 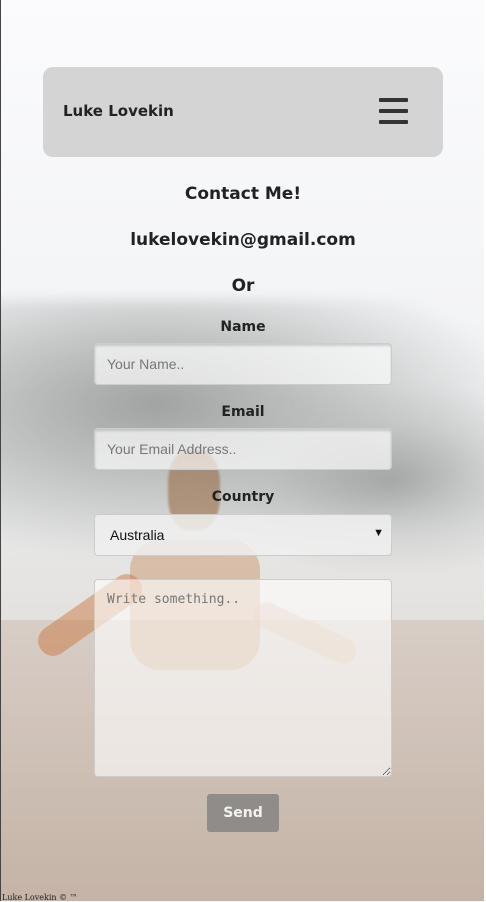 I want to click on brand-link: Luke Lovekin, so click(x=118, y=111).